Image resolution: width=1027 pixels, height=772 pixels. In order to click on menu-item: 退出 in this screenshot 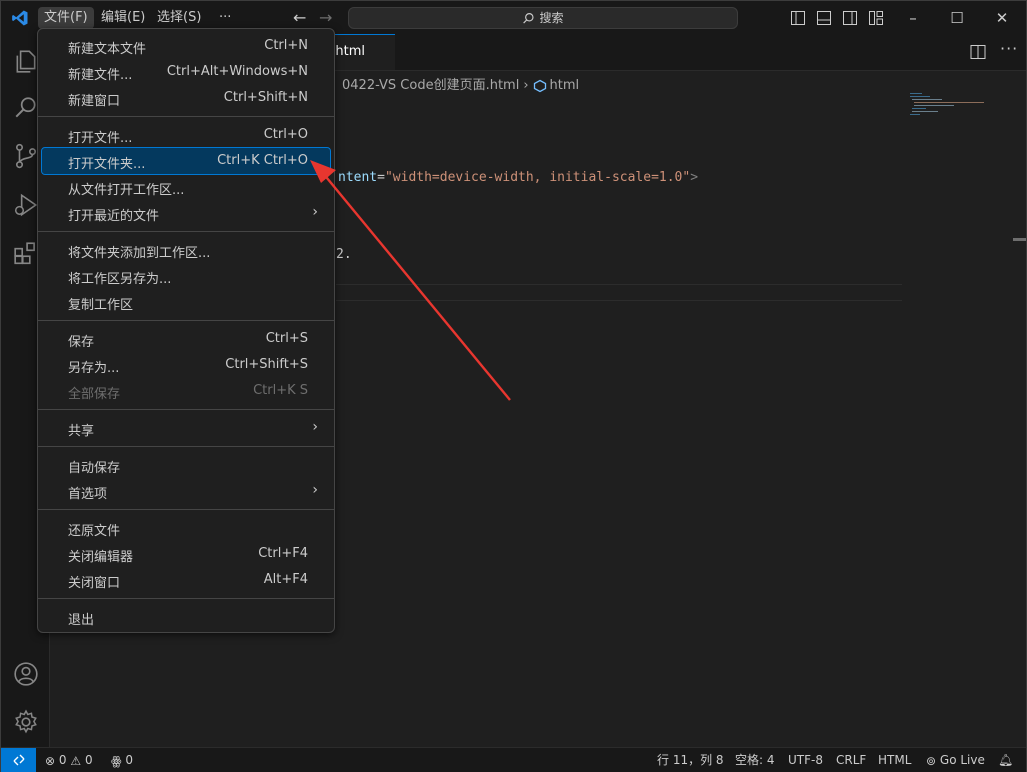, I will do `click(186, 617)`.